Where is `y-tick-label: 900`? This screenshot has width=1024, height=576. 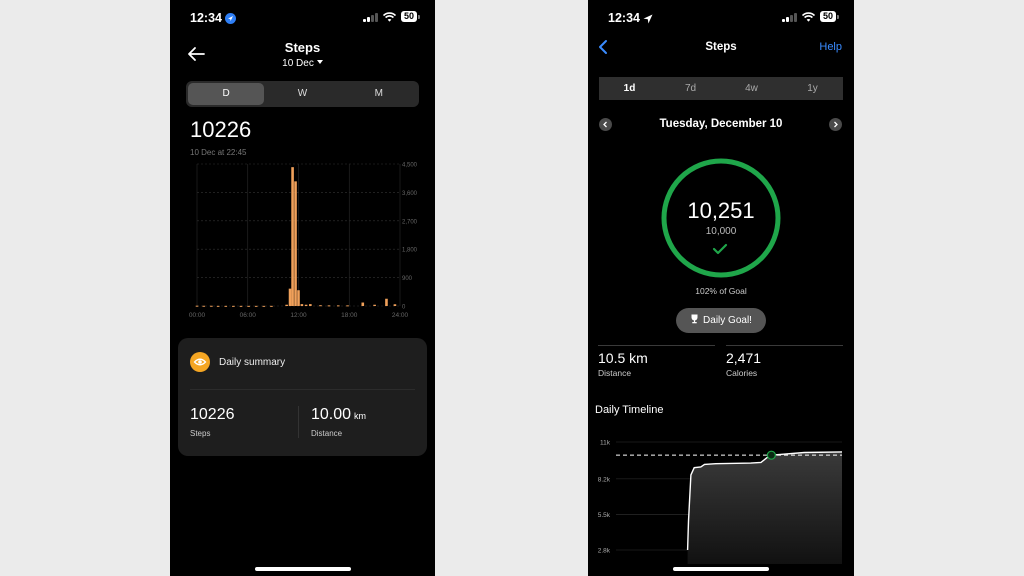
y-tick-label: 900 is located at coordinates (407, 279).